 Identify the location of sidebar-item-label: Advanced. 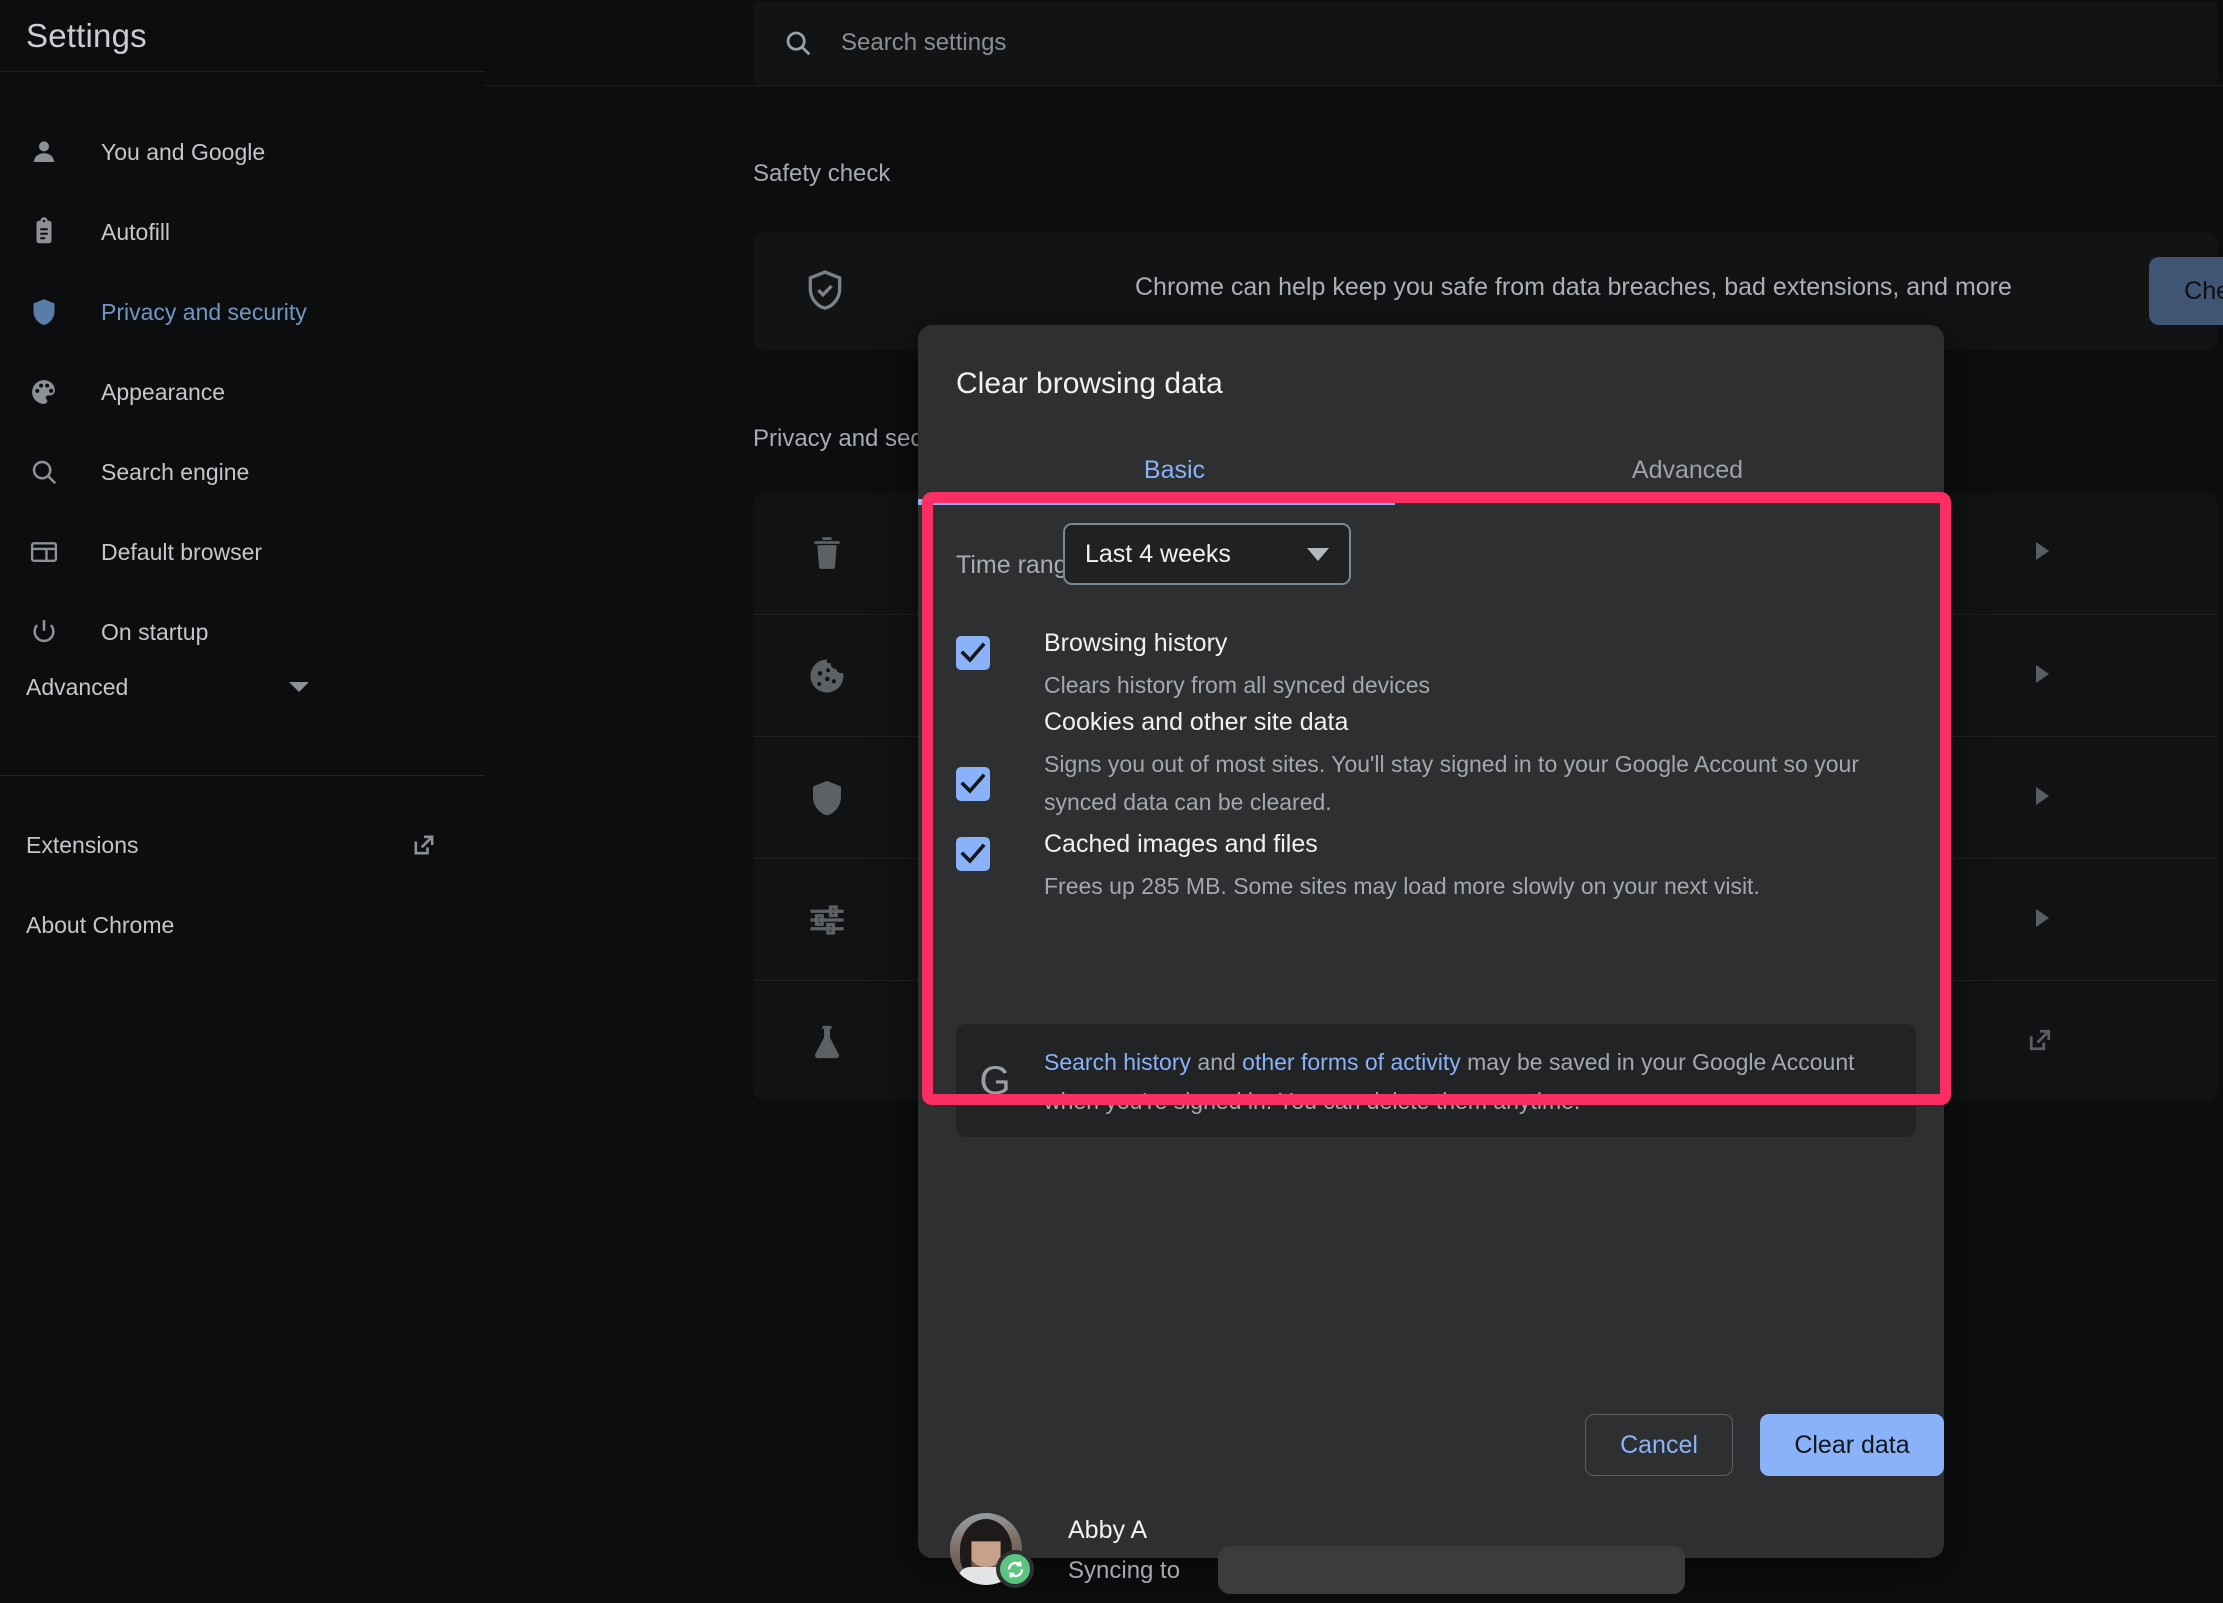
(77, 686).